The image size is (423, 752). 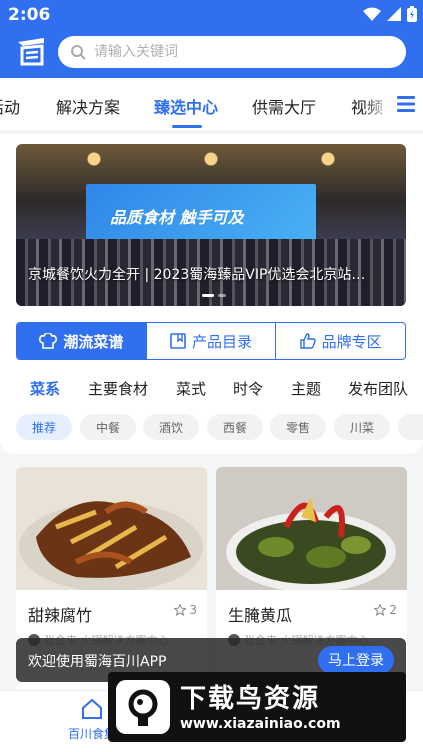 What do you see at coordinates (211, 390) in the screenshot?
I see `filter-row: 菜系 主要食材 菜式 时令 主题 发布团队` at bounding box center [211, 390].